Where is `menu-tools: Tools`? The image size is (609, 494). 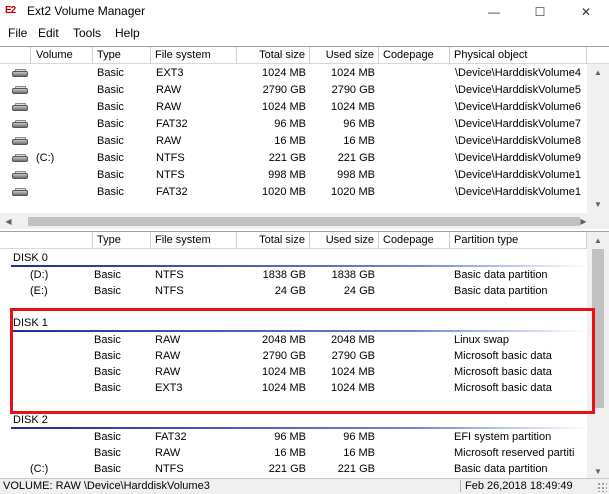 menu-tools: Tools is located at coordinates (87, 33).